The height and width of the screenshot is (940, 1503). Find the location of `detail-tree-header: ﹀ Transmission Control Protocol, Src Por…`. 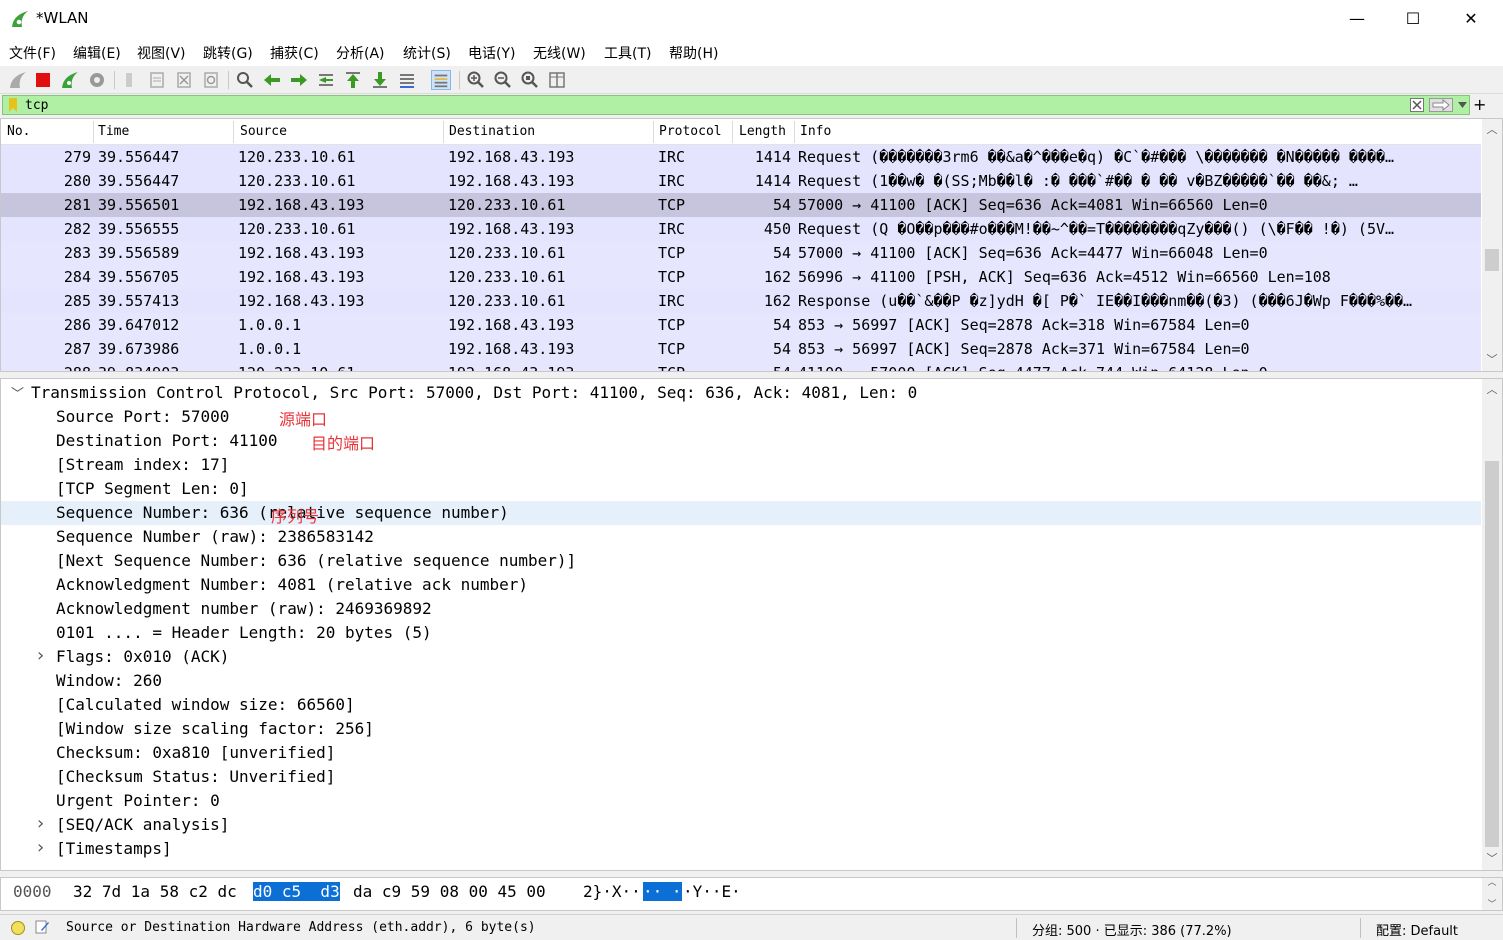

detail-tree-header: ﹀ Transmission Control Protocol, Src Por… is located at coordinates (741, 393).